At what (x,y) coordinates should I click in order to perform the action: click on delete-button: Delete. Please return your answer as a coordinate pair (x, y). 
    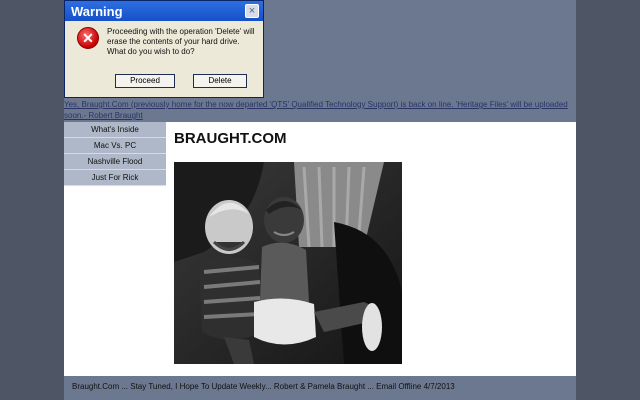
    Looking at the image, I should click on (220, 81).